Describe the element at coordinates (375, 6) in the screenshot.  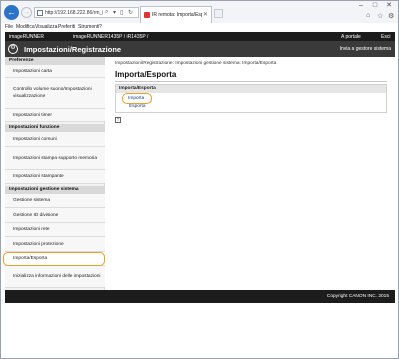
I see `maximize-button: □` at that location.